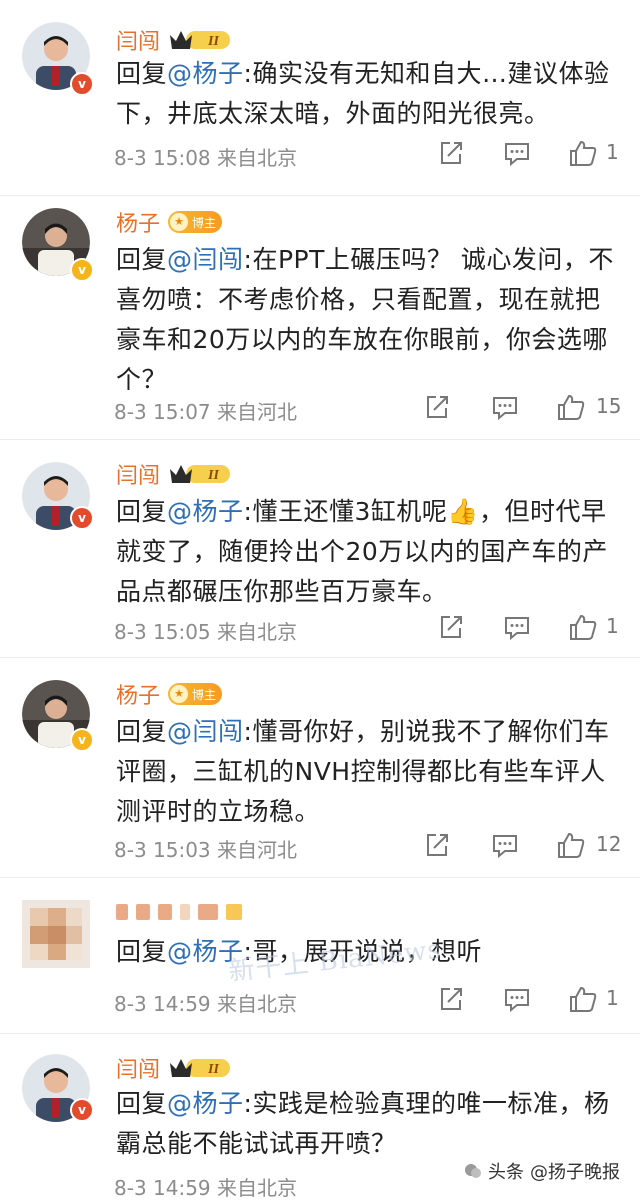  What do you see at coordinates (609, 844) in the screenshot?
I see `like-count: 12` at bounding box center [609, 844].